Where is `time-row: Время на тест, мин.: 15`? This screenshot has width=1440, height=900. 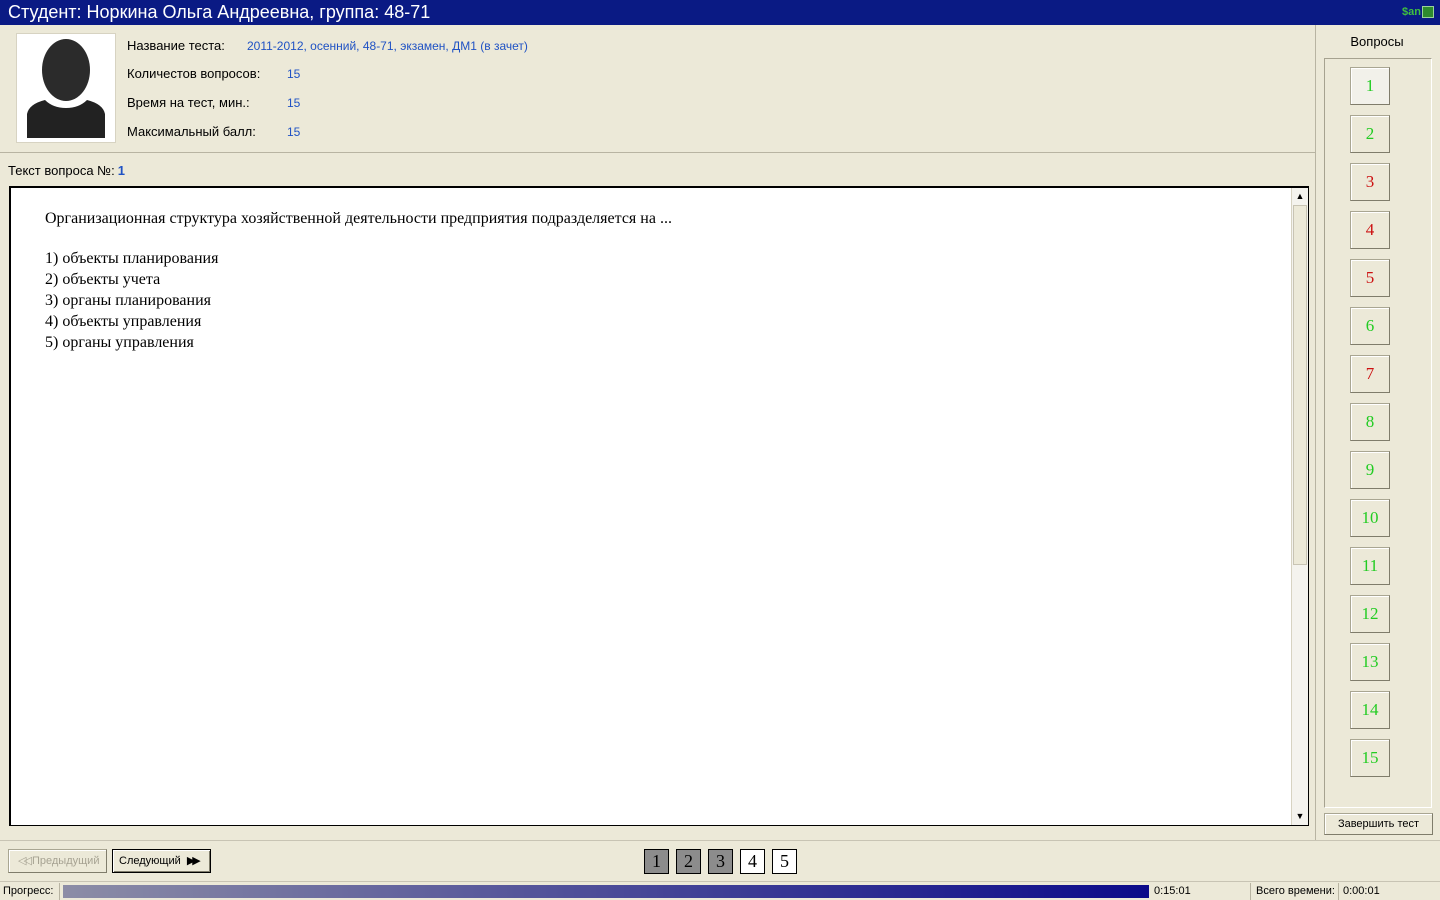
time-row: Время на тест, мин.: 15 is located at coordinates (213, 102).